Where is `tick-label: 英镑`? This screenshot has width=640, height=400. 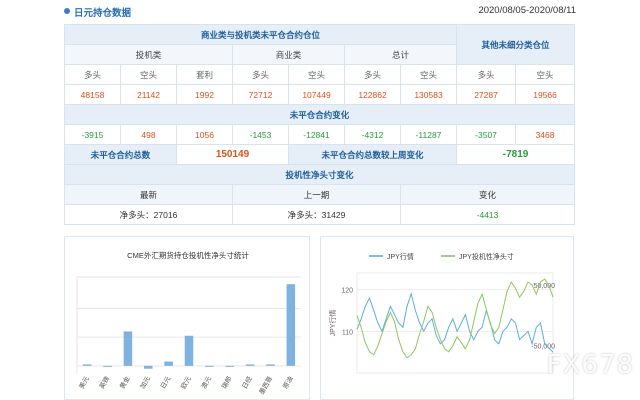
tick-label: 英镑 is located at coordinates (104, 382).